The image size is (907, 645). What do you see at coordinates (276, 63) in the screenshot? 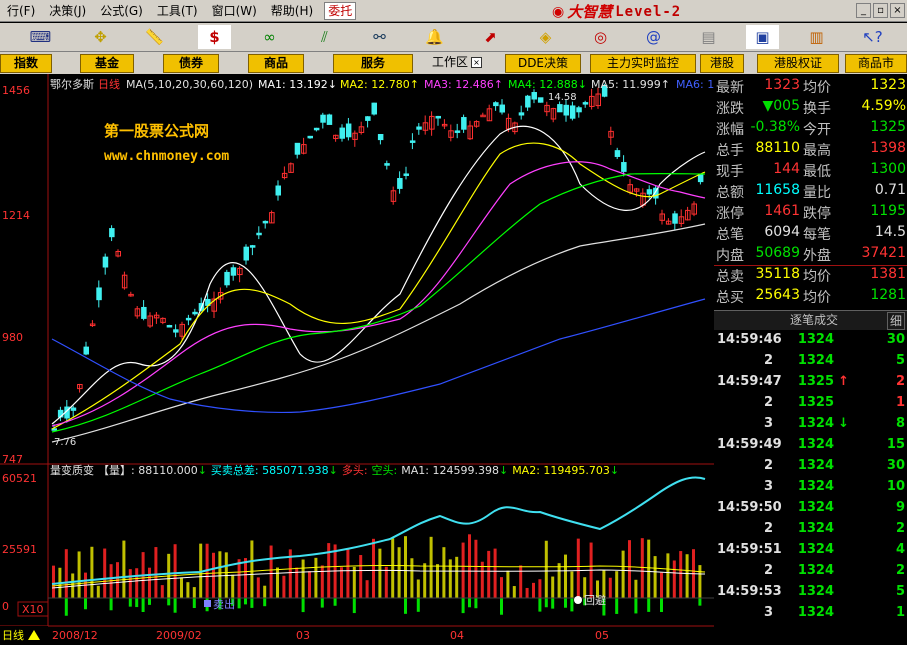
I see `tab-commodity: 商品` at bounding box center [276, 63].